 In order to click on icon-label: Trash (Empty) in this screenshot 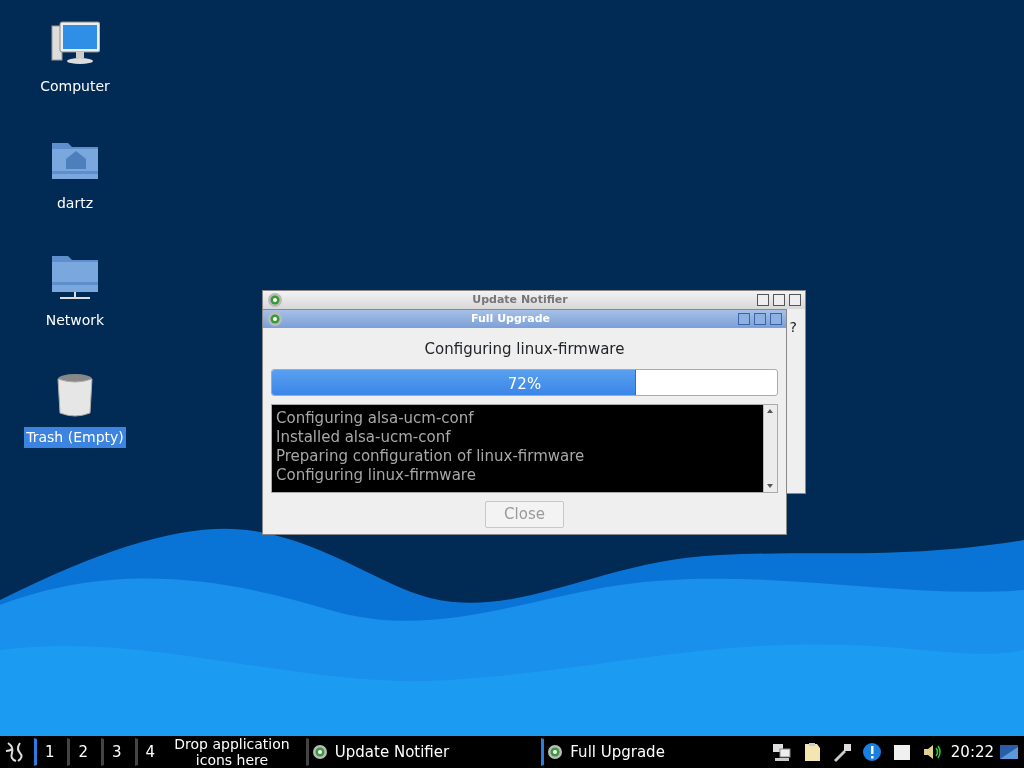, I will do `click(75, 437)`.